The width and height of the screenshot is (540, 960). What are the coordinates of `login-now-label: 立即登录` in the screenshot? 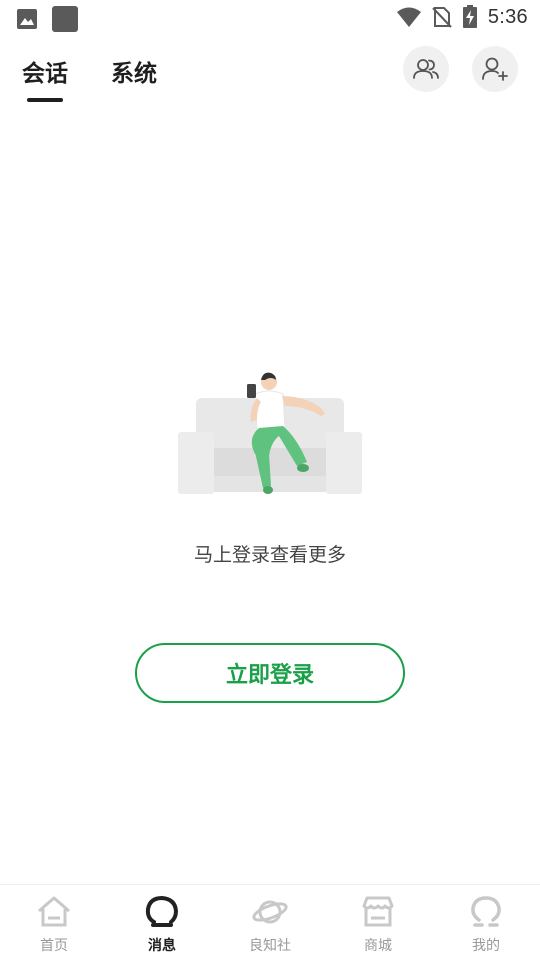 It's located at (269, 675).